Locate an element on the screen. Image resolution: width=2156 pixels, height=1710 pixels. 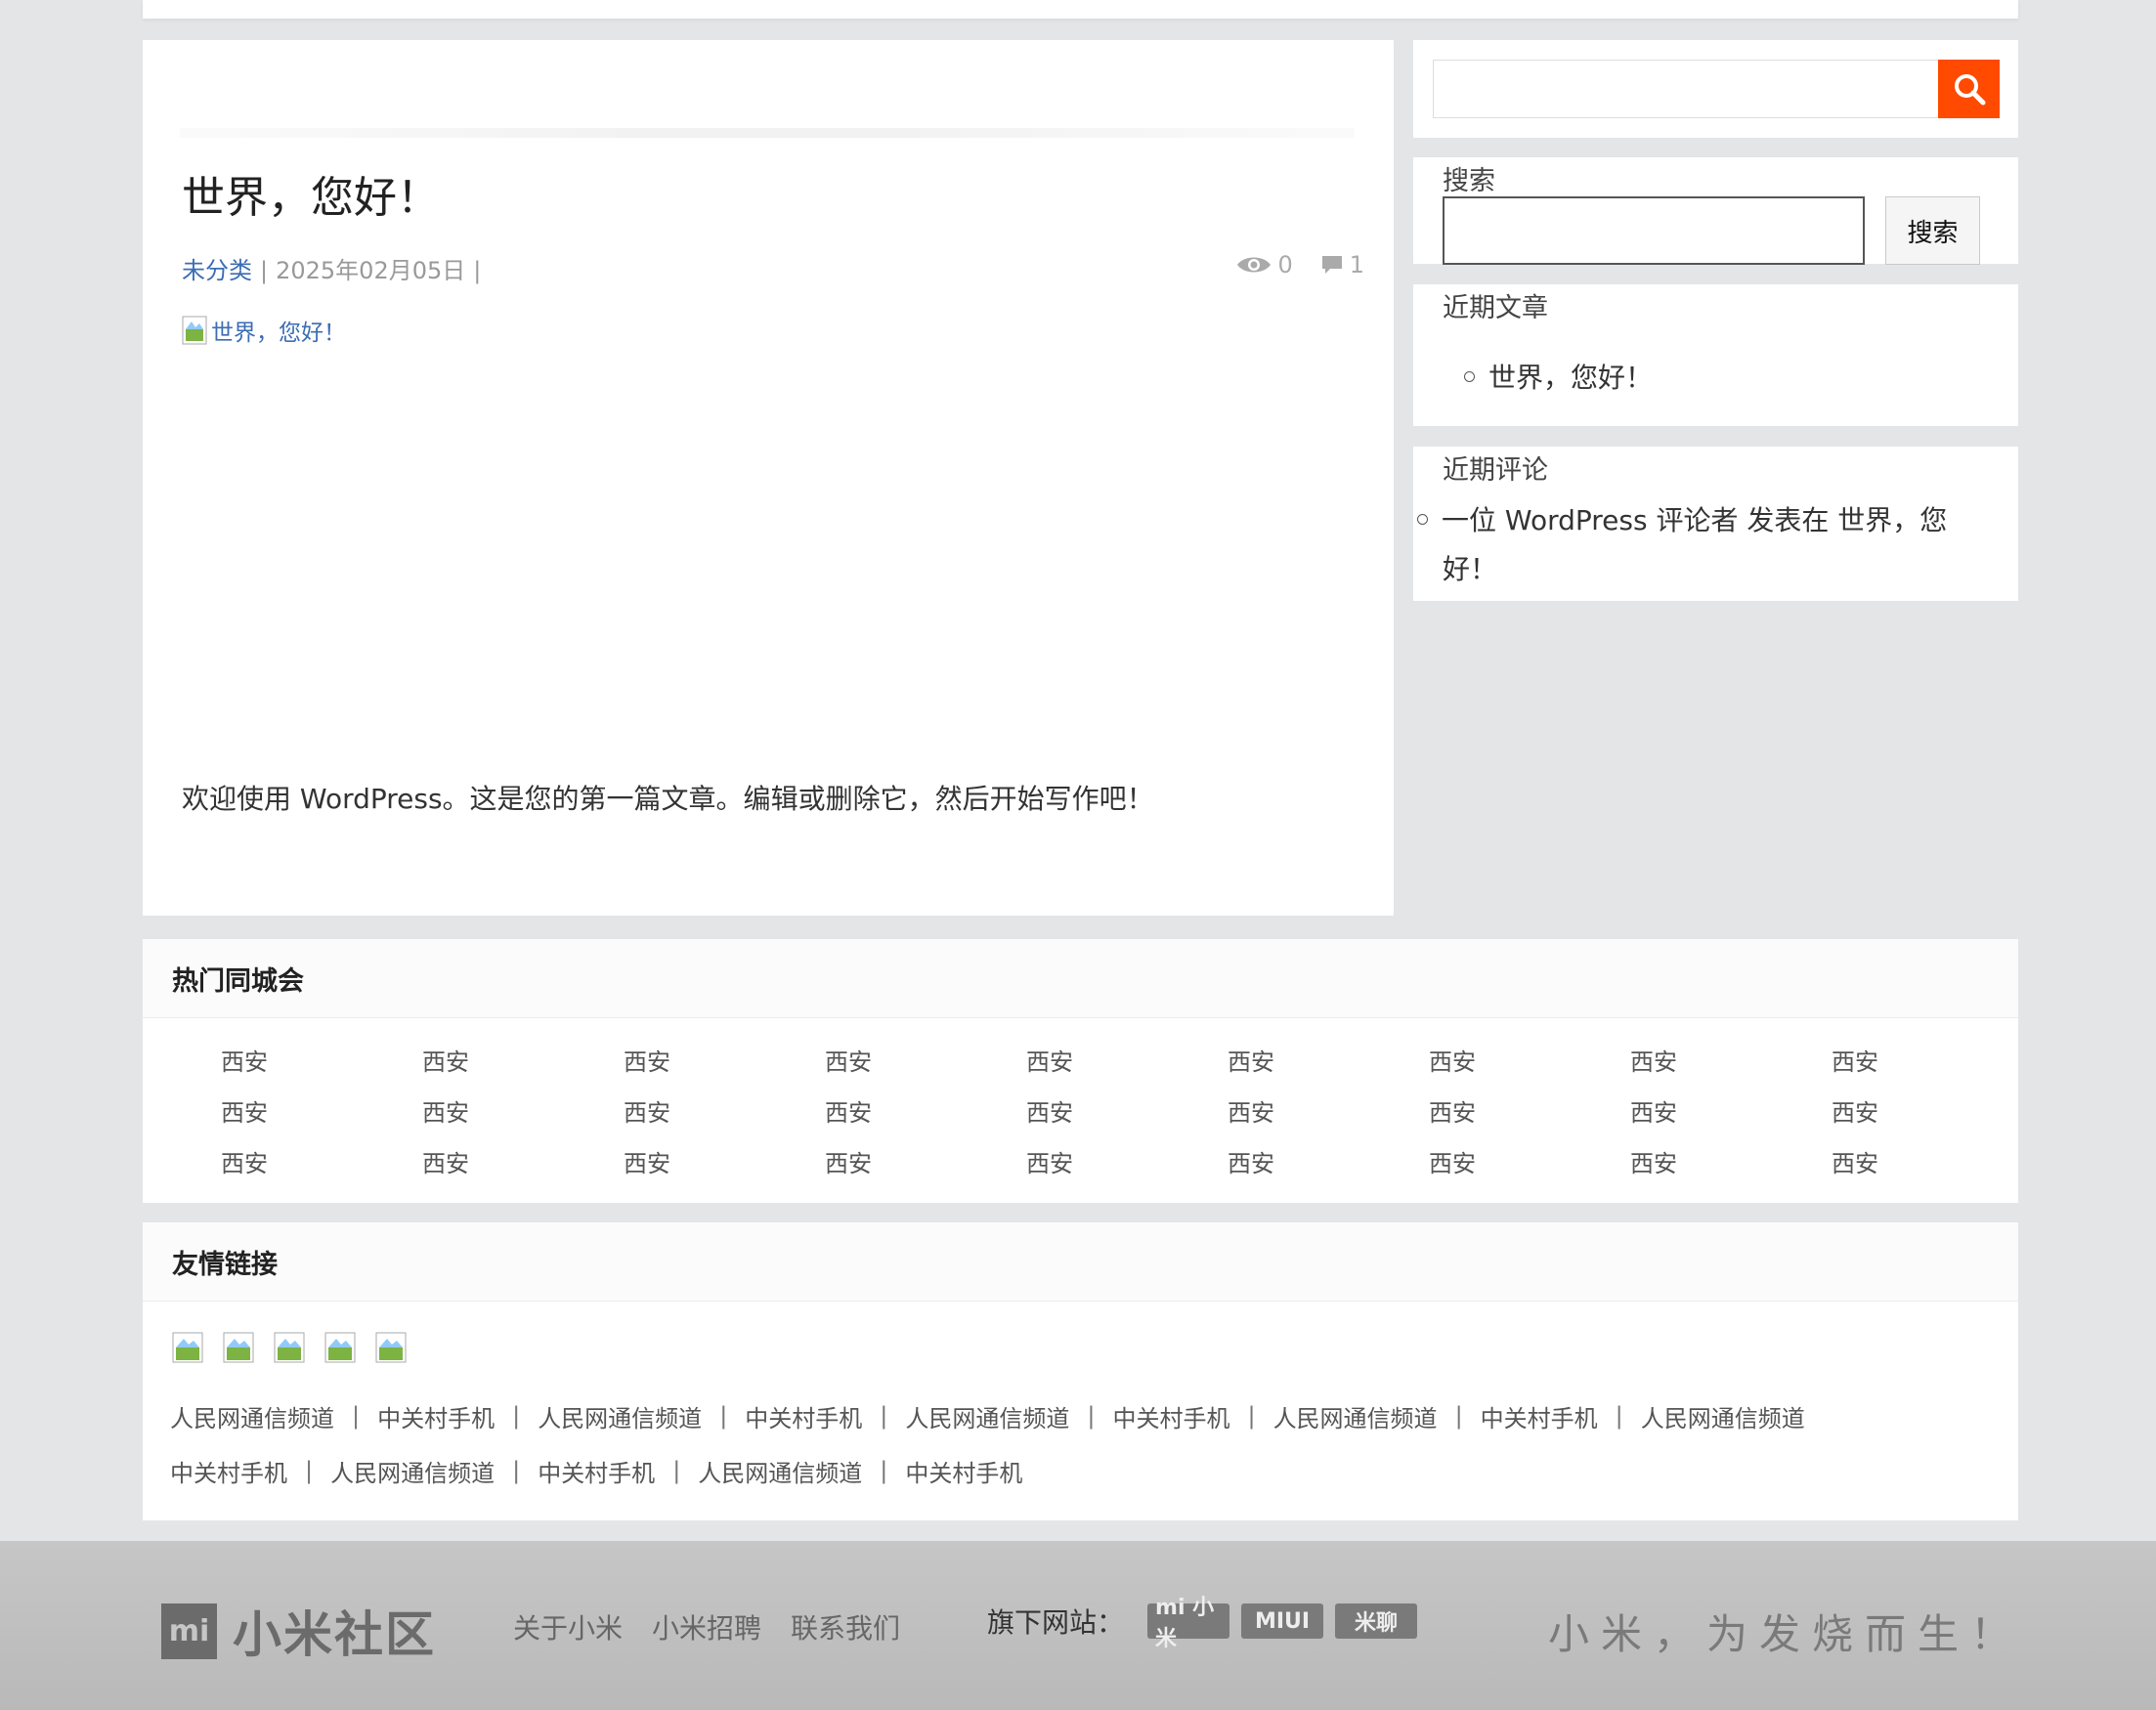
post-image-link: 世界，您好！ is located at coordinates (264, 330).